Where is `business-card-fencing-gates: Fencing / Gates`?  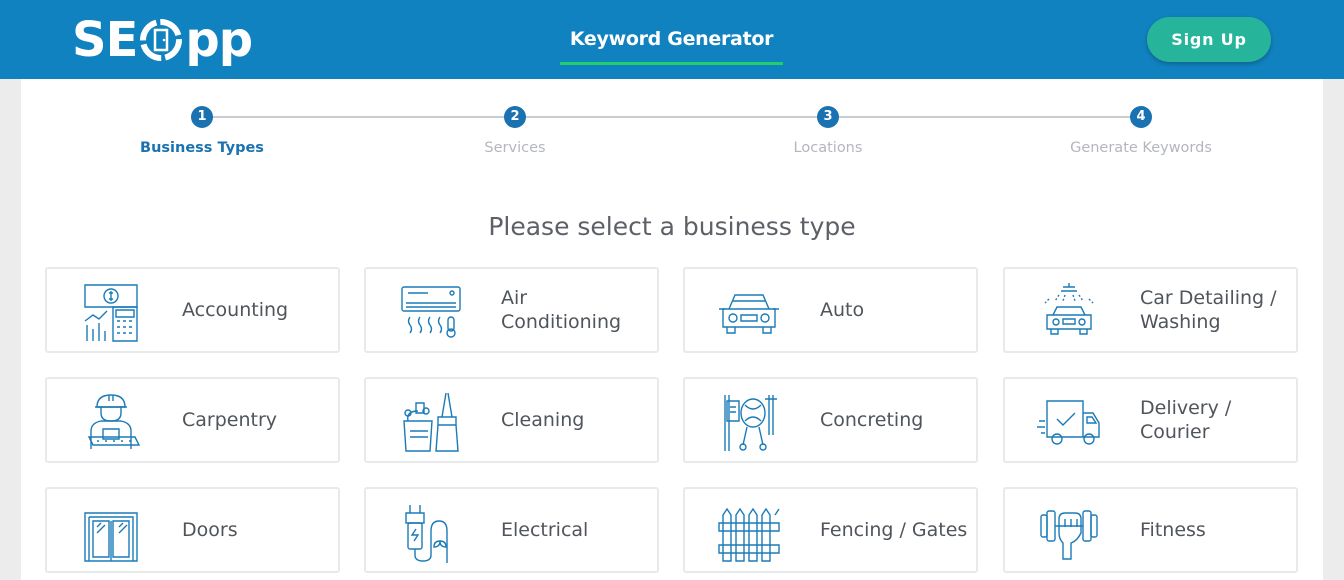 business-card-fencing-gates: Fencing / Gates is located at coordinates (830, 530).